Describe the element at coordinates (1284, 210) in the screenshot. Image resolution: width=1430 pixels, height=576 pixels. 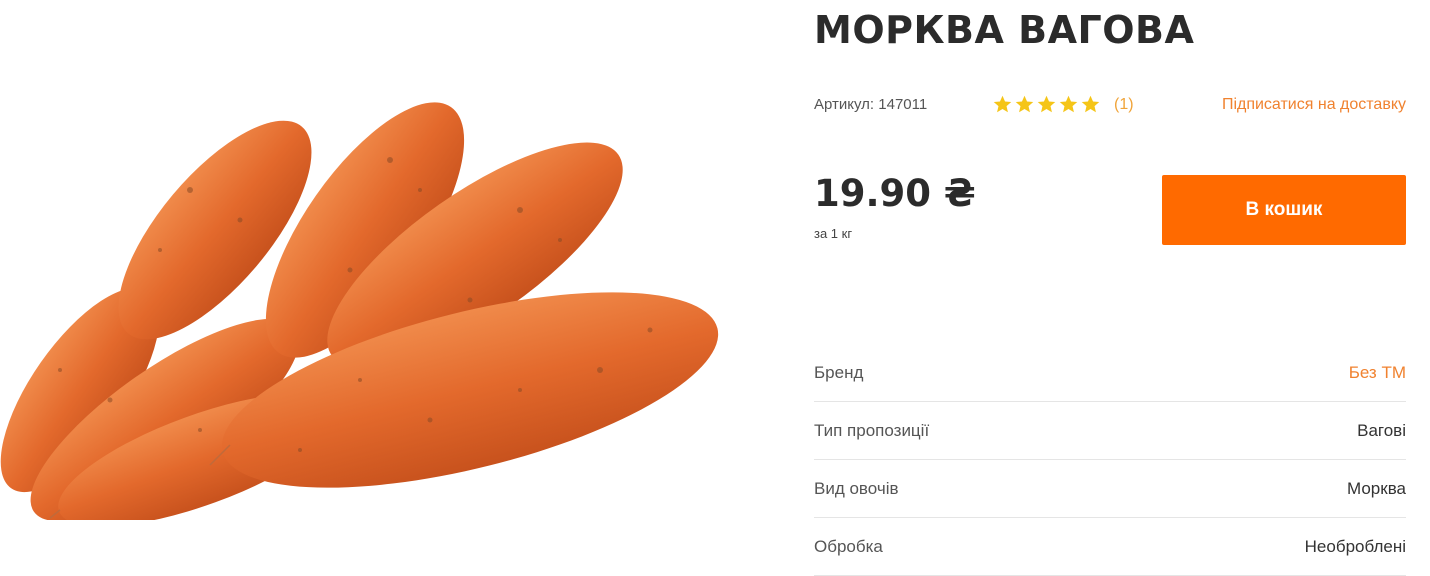
I see `add-to-cart-button: В кошик` at that location.